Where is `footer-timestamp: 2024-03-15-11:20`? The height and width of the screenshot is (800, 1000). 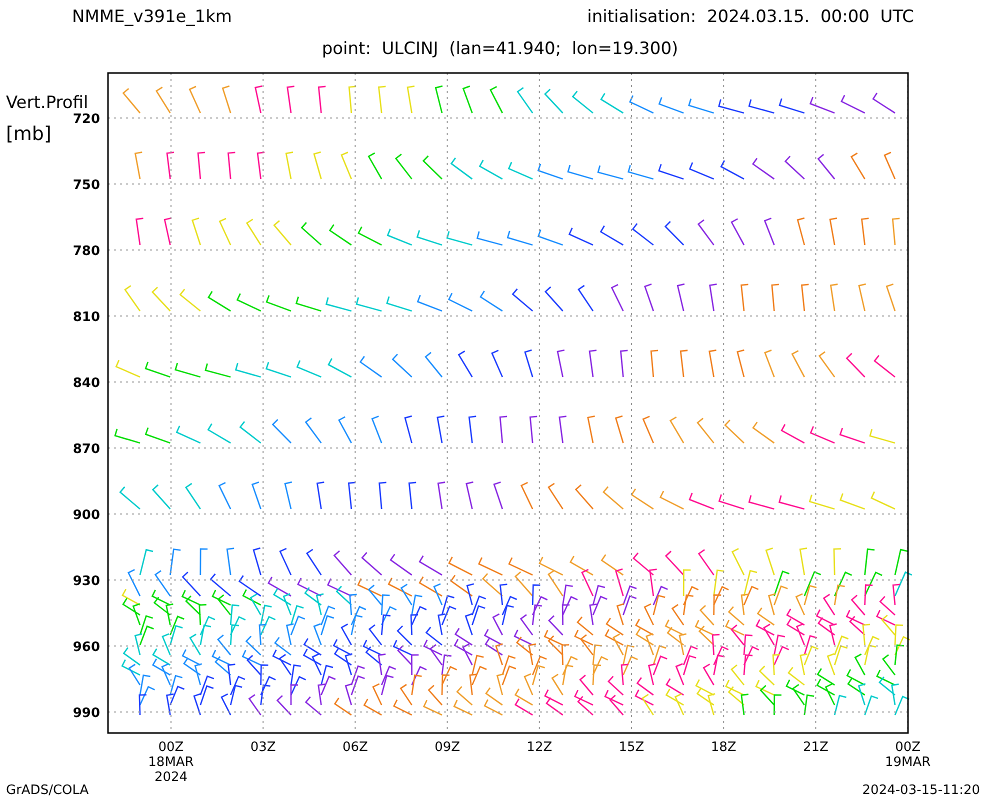 footer-timestamp: 2024-03-15-11:20 is located at coordinates (921, 791).